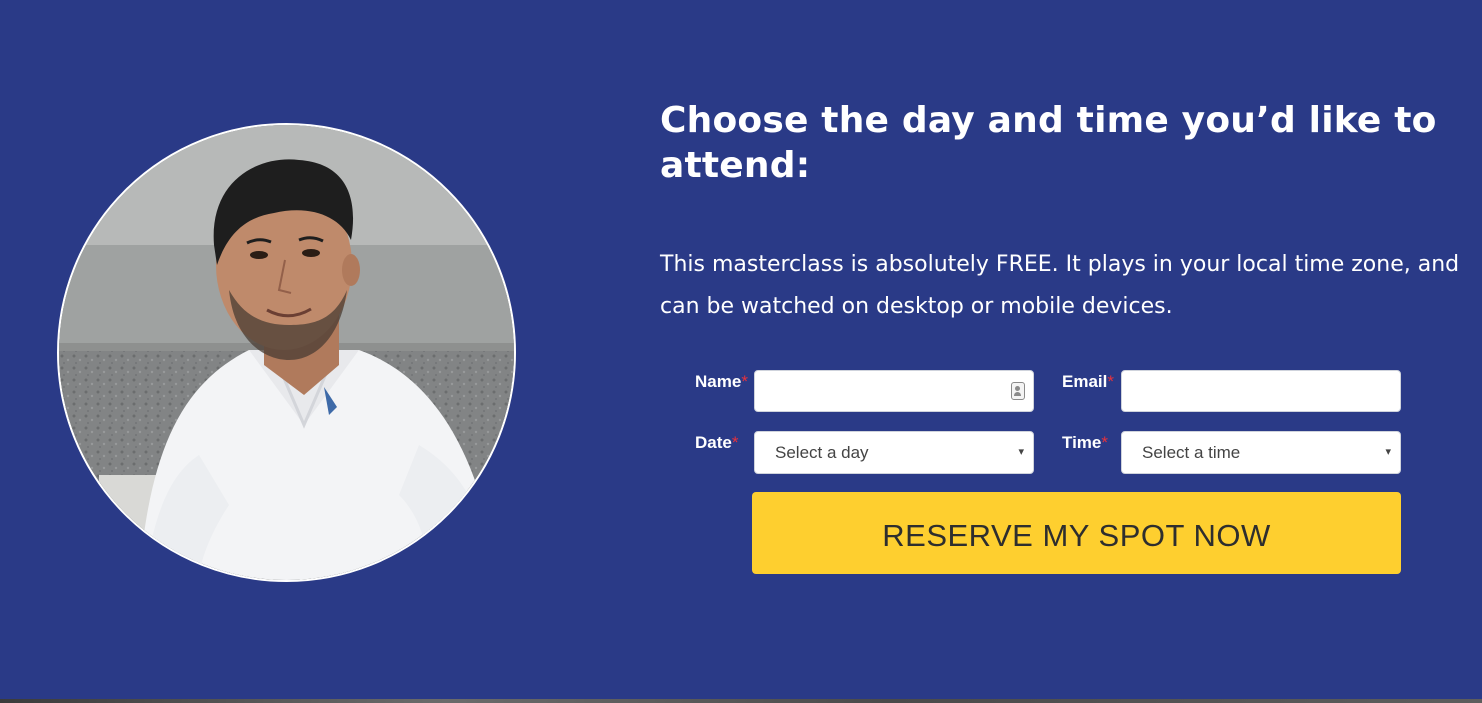 The image size is (1482, 703). Describe the element at coordinates (741, 701) in the screenshot. I see `next-section-edge` at that location.